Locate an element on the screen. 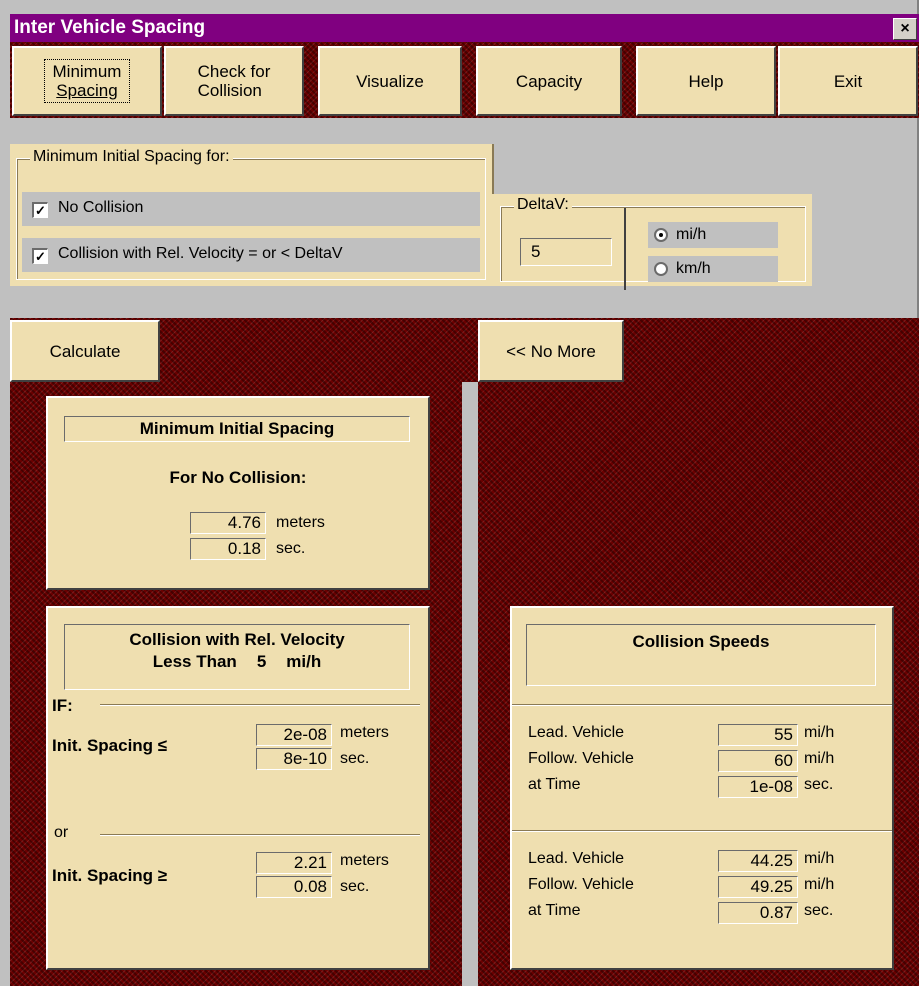 Image resolution: width=919 pixels, height=986 pixels. unit-kmh-label: km/h is located at coordinates (693, 268).